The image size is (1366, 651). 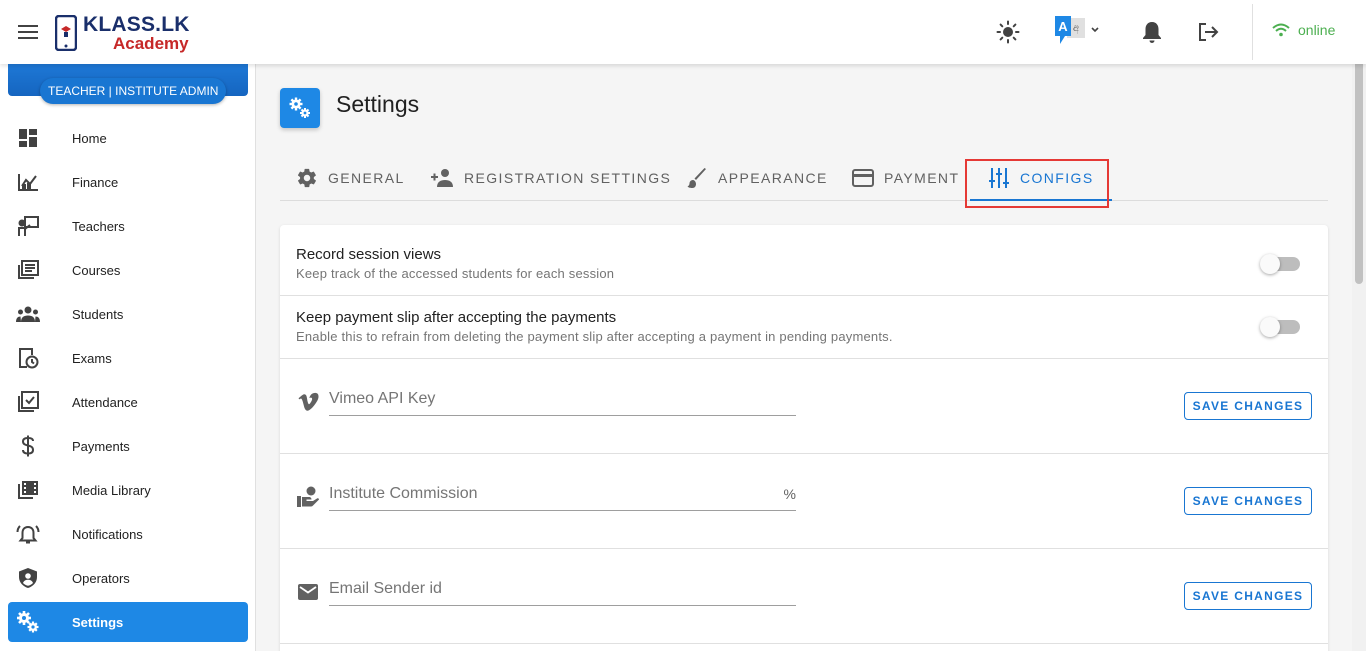 I want to click on sidebar-item-label: Finance, so click(x=95, y=182).